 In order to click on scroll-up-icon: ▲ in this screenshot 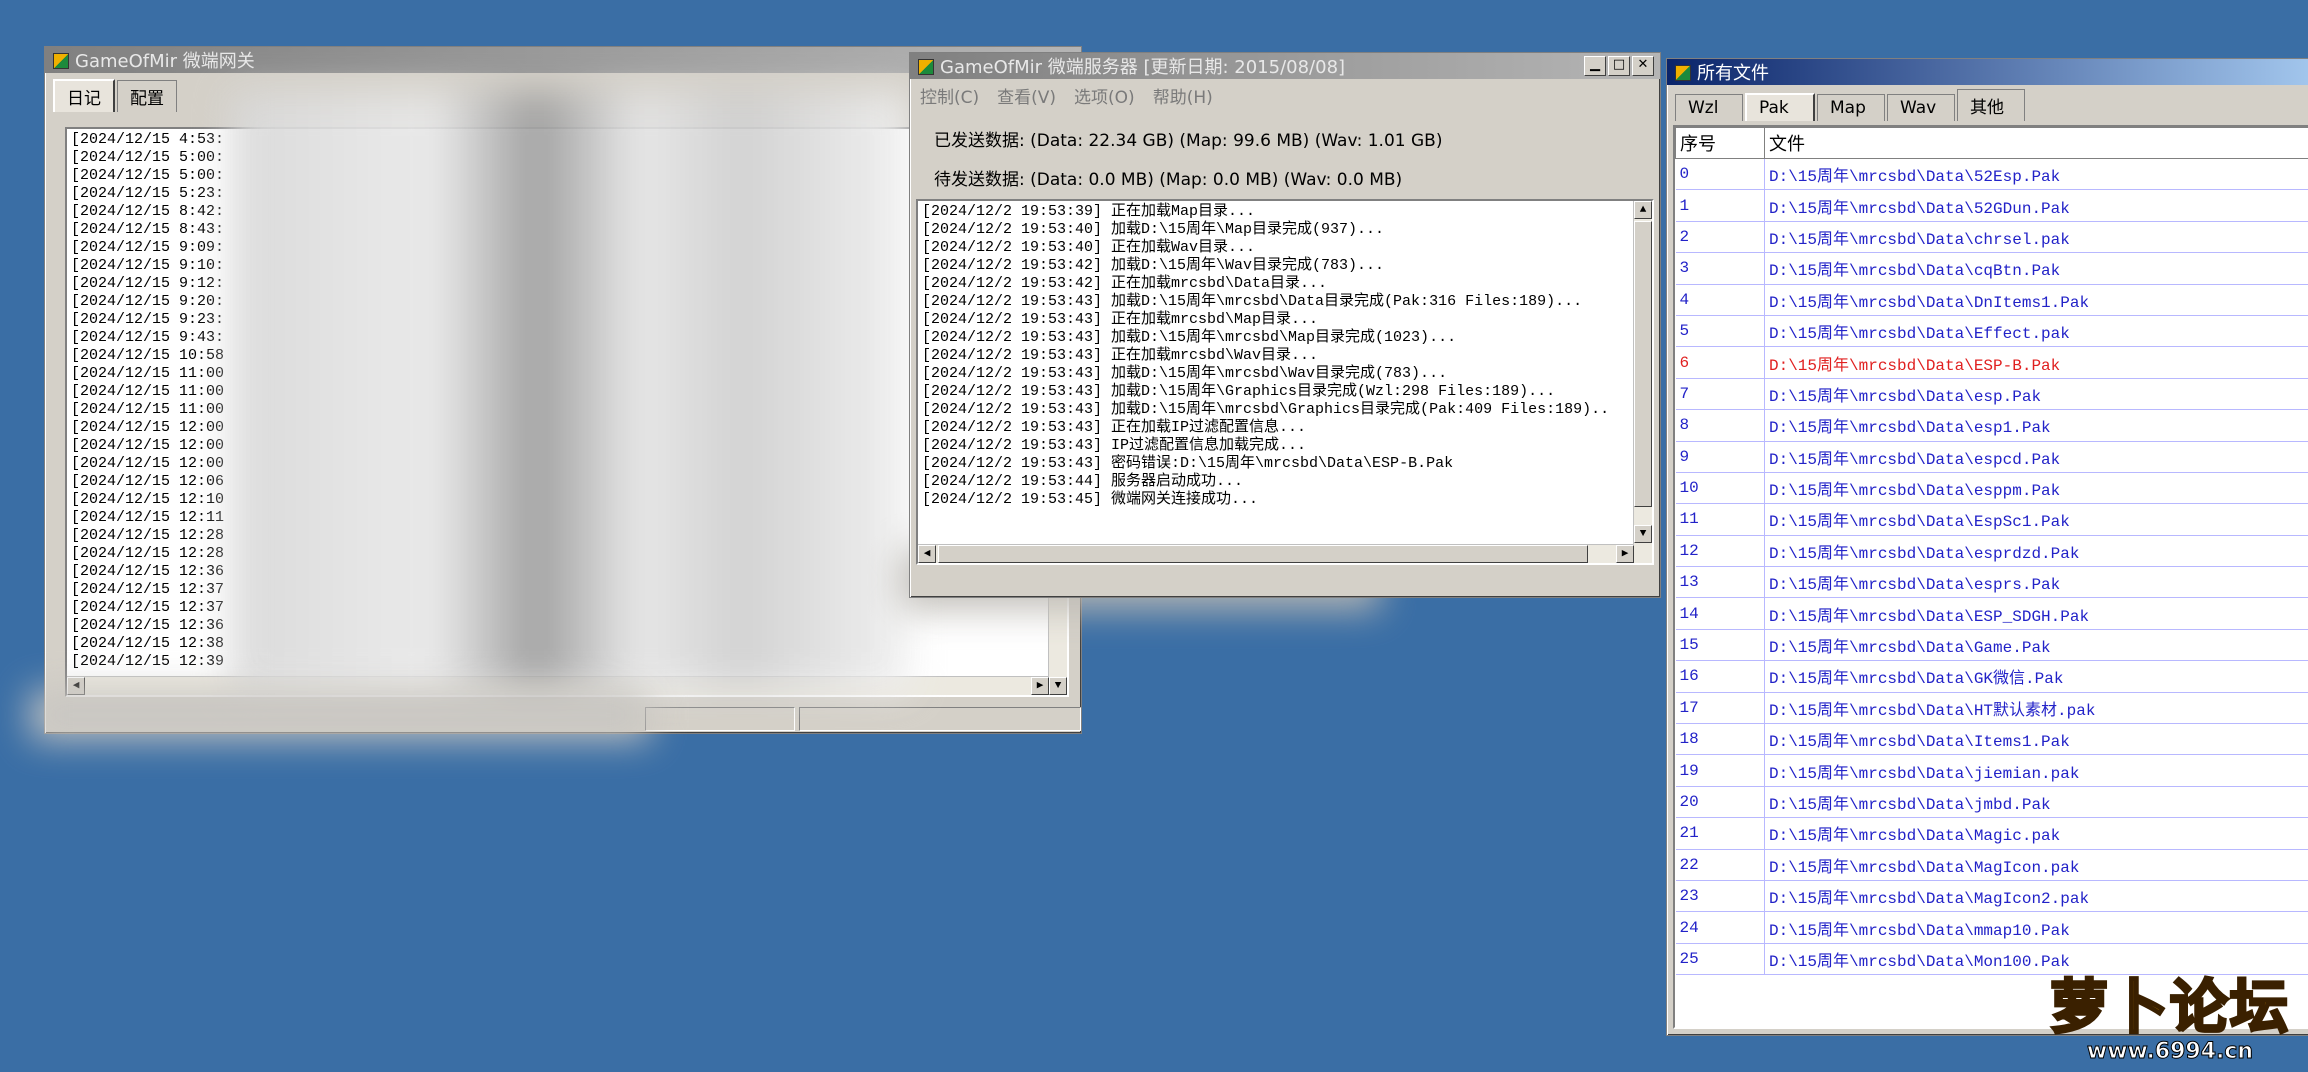, I will do `click(1643, 210)`.